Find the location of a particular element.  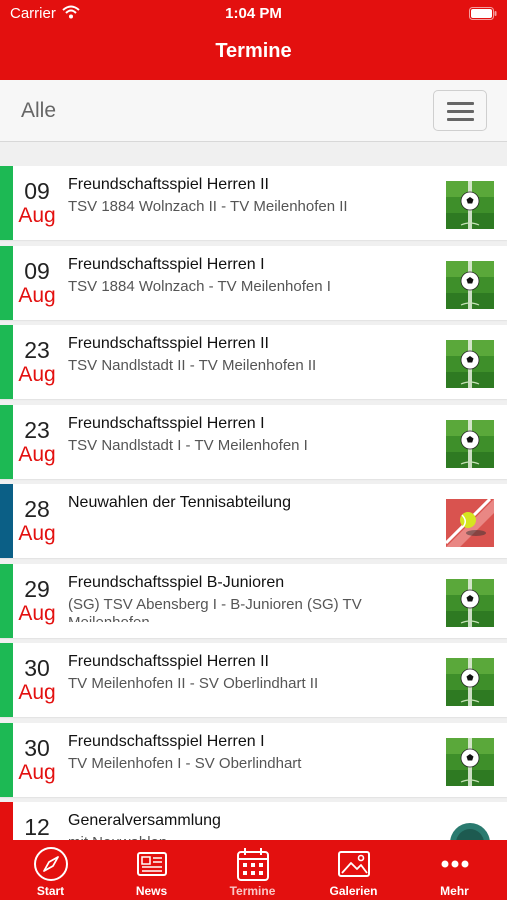

tab-news: News is located at coordinates (151, 870).